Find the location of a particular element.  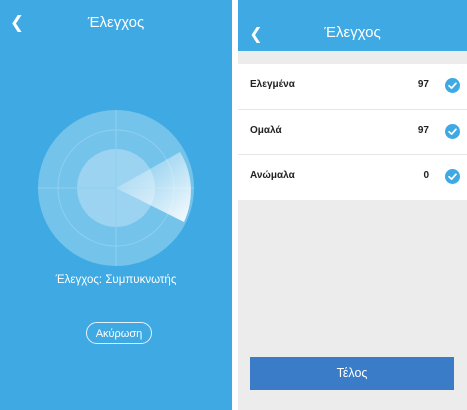

list-item-label: Ανώμαλα is located at coordinates (272, 175).